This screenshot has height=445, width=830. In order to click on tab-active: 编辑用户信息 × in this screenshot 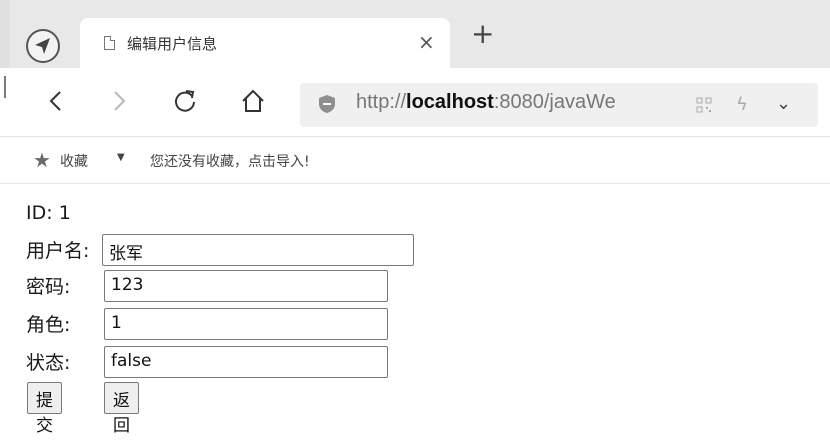, I will do `click(265, 43)`.